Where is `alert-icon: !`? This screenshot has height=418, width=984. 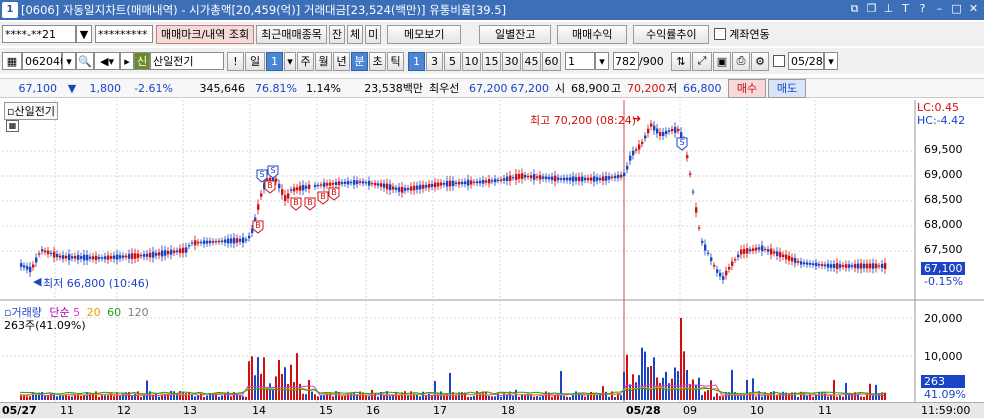
alert-icon: ! is located at coordinates (235, 61).